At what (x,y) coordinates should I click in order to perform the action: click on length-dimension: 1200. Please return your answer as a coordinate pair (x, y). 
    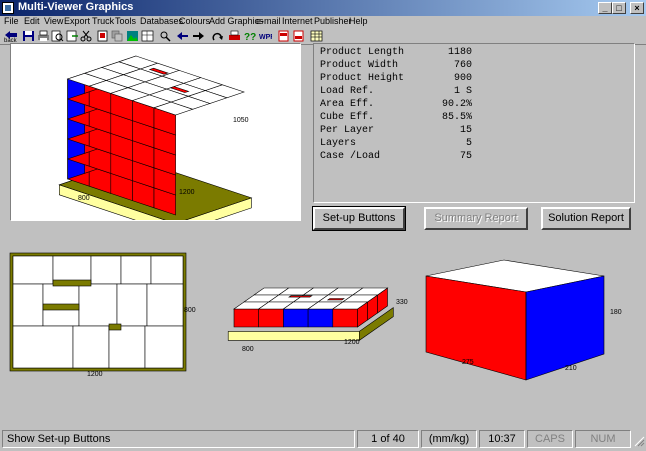
    Looking at the image, I should click on (187, 192).